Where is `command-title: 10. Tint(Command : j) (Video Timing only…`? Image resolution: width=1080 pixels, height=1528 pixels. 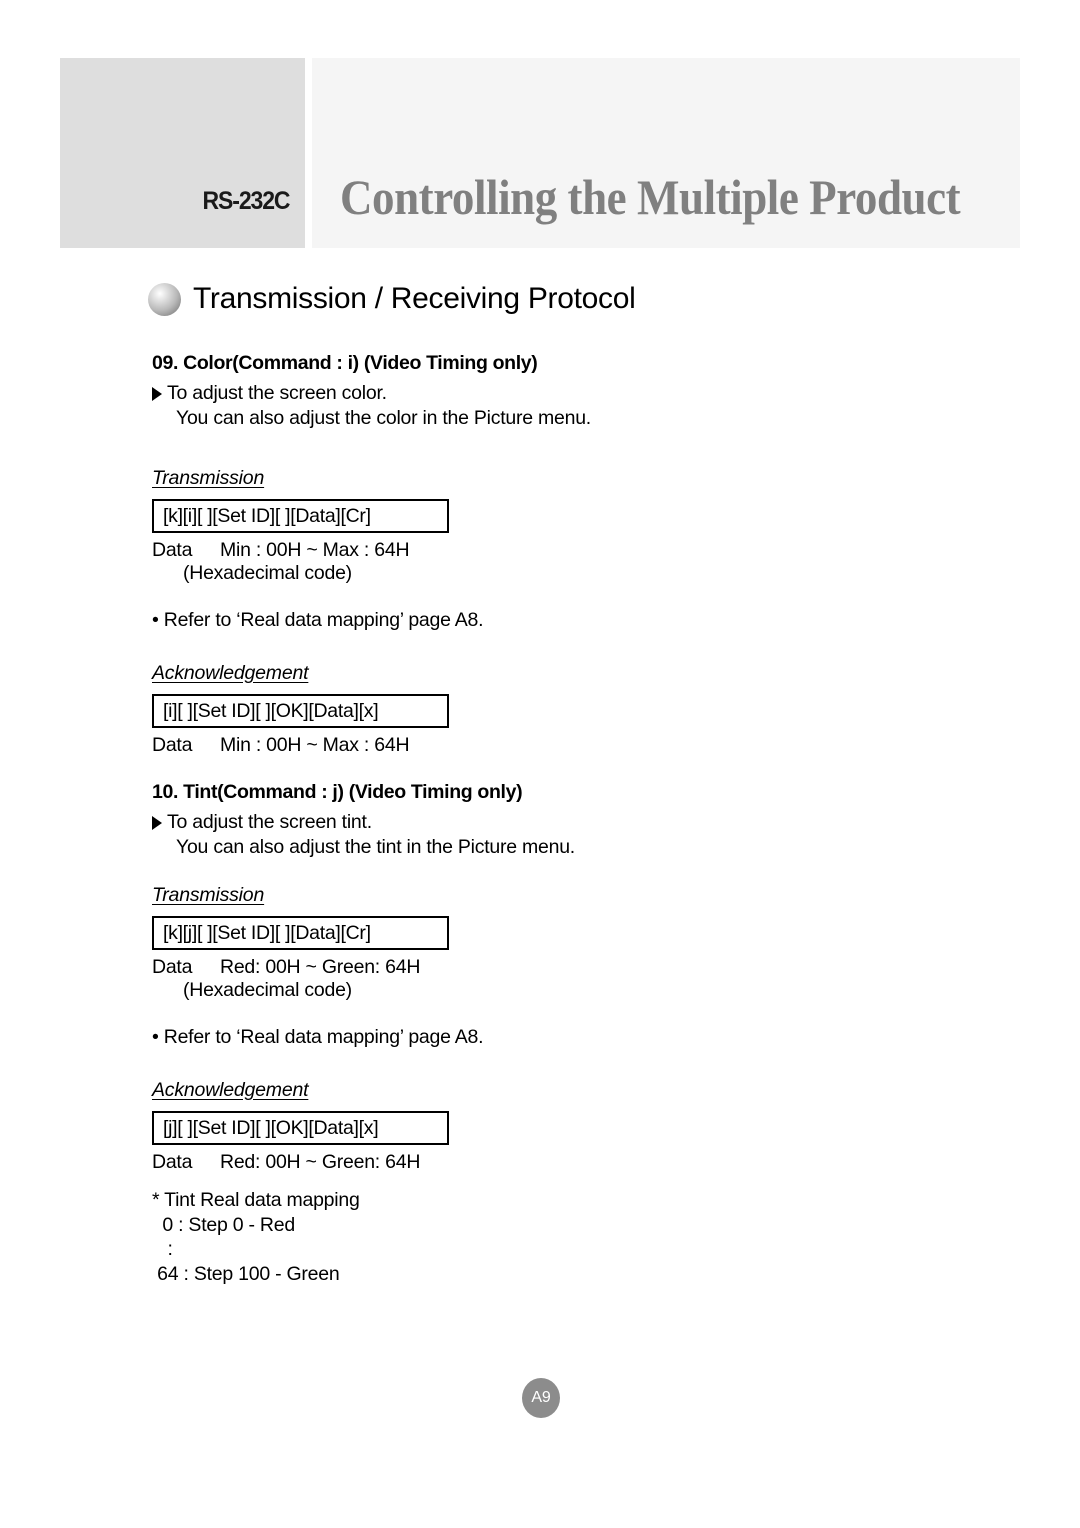 command-title: 10. Tint(Command : j) (Video Timing only… is located at coordinates (337, 792).